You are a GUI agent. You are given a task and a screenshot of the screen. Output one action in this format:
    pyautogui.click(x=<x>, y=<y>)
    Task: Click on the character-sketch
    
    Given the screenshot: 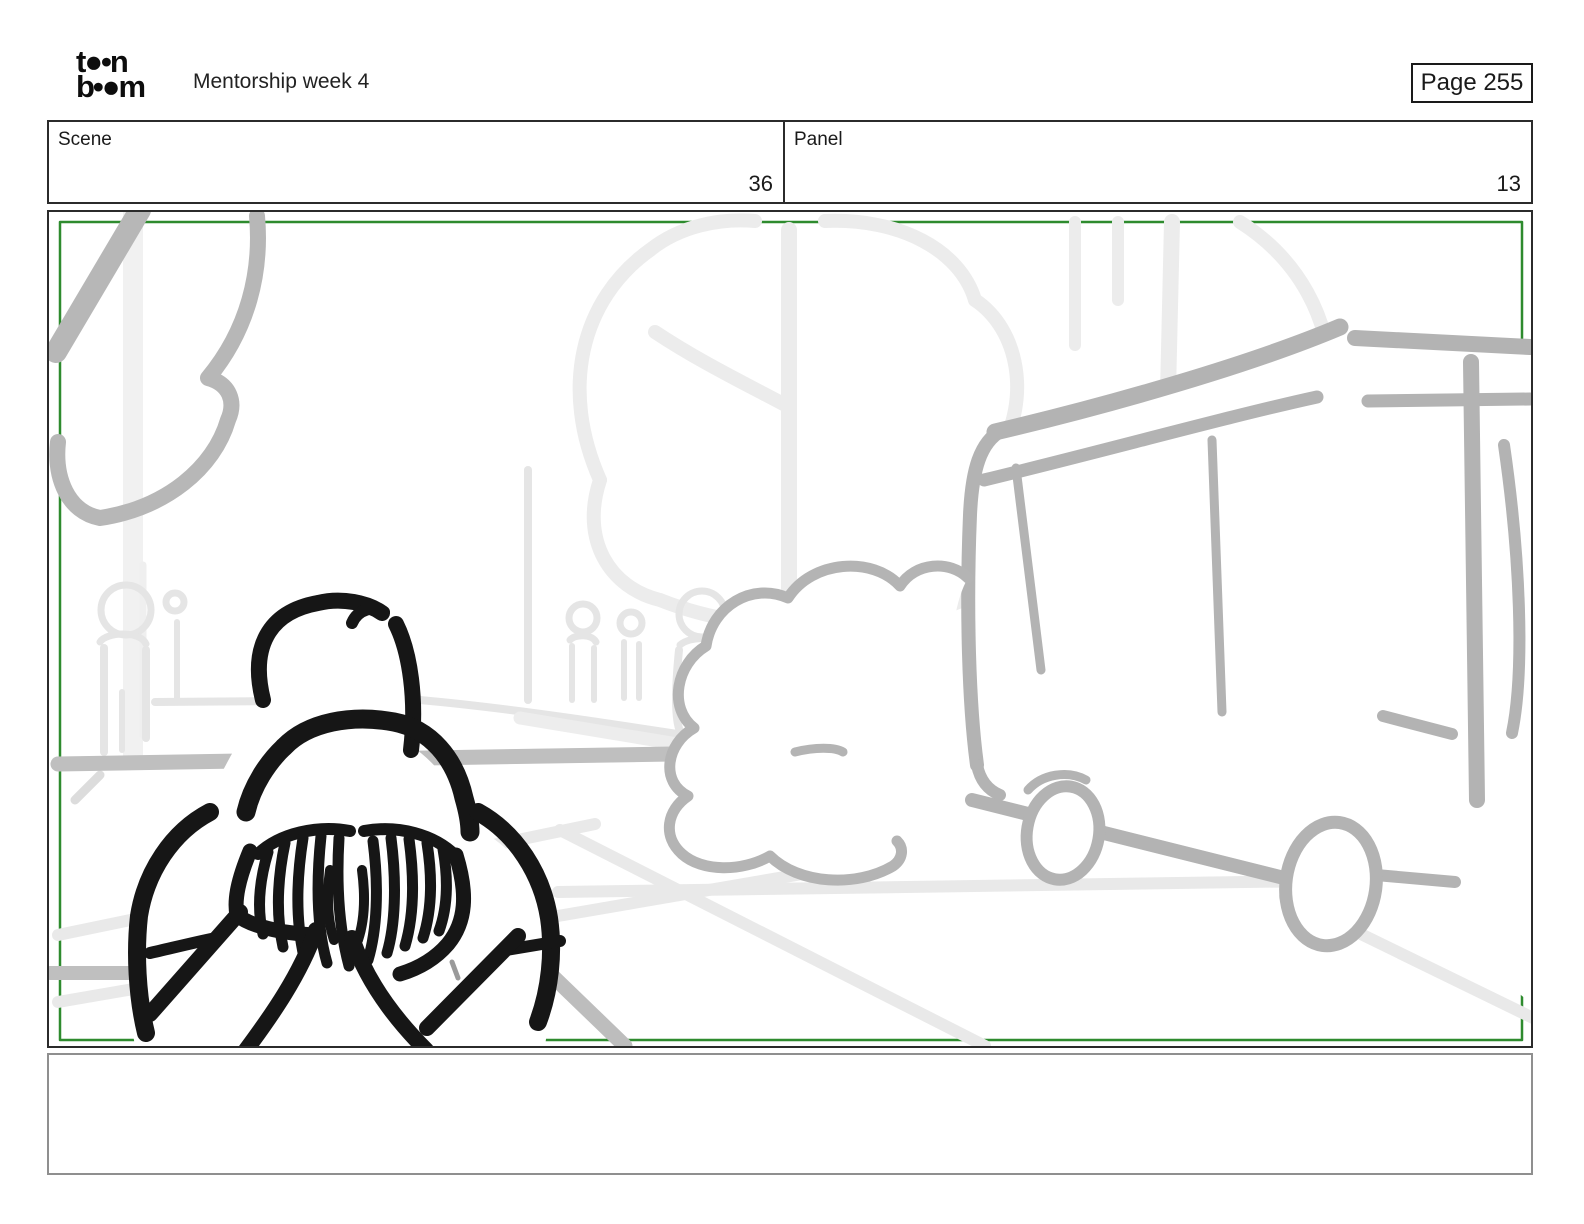 What is the action you would take?
    pyautogui.click(x=347, y=819)
    